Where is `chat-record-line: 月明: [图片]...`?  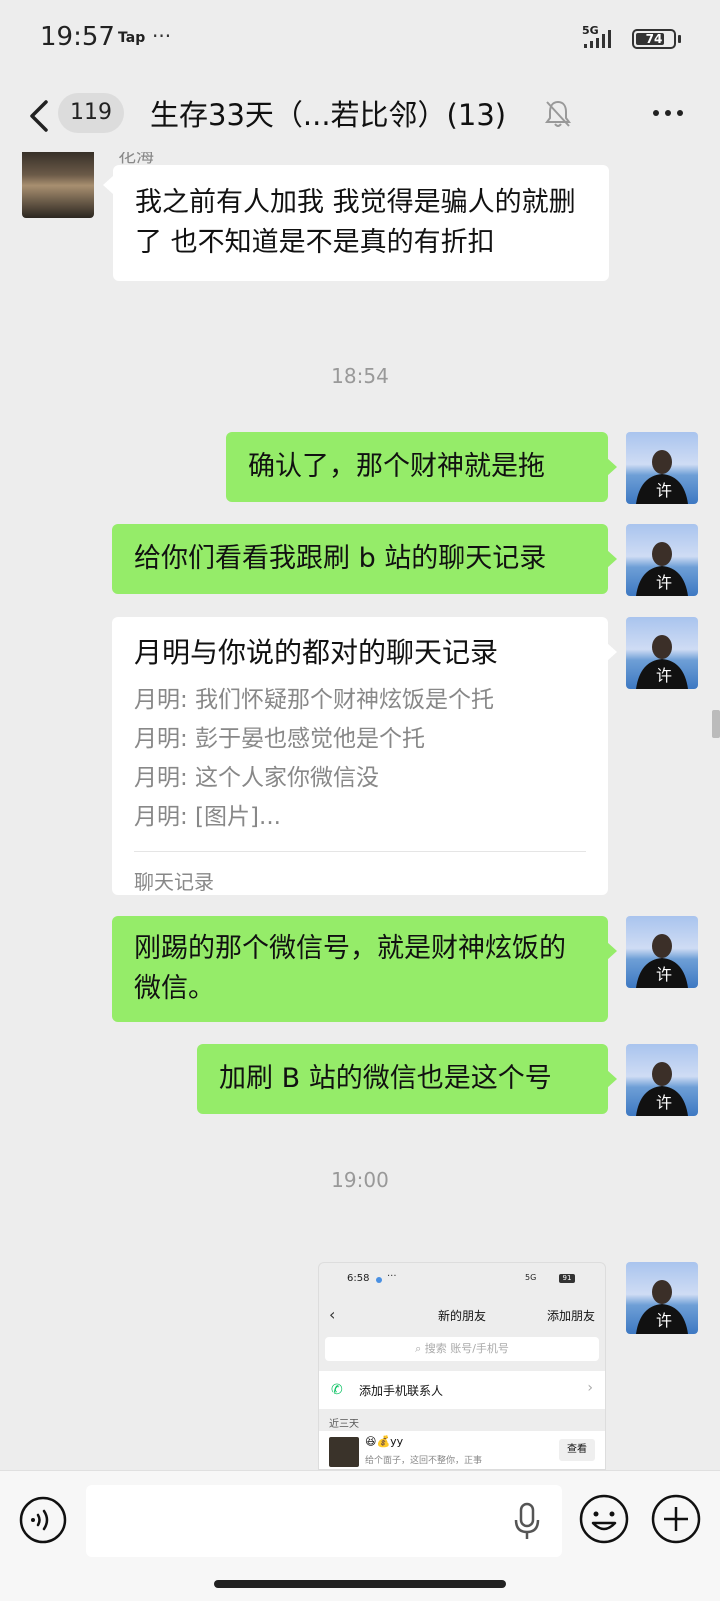 chat-record-line: 月明: [图片]... is located at coordinates (207, 817).